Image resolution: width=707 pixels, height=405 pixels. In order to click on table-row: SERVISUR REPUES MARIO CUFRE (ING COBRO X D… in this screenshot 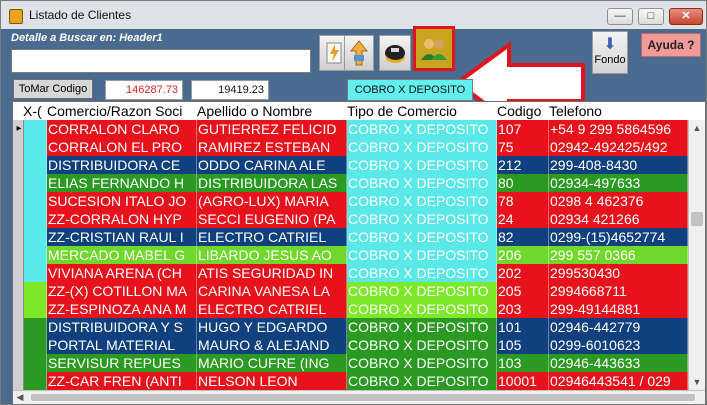, I will do `click(350, 363)`.